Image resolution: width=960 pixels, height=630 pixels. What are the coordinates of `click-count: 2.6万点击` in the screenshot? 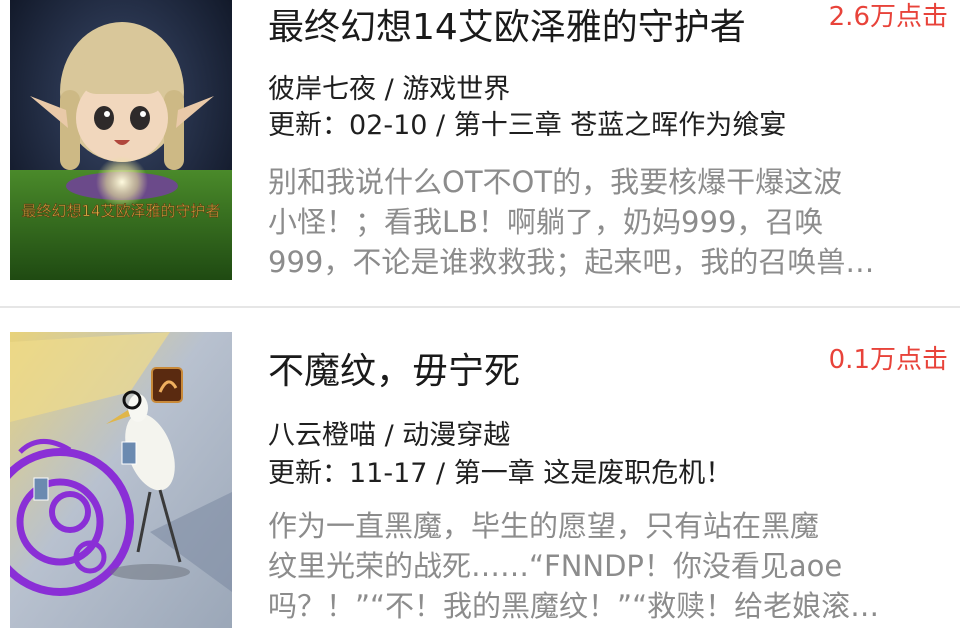 It's located at (888, 17).